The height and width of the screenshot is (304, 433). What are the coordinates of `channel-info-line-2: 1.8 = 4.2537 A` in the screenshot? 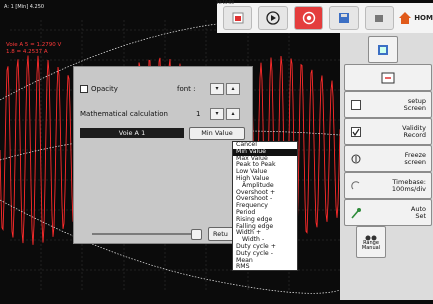 It's located at (27, 52).